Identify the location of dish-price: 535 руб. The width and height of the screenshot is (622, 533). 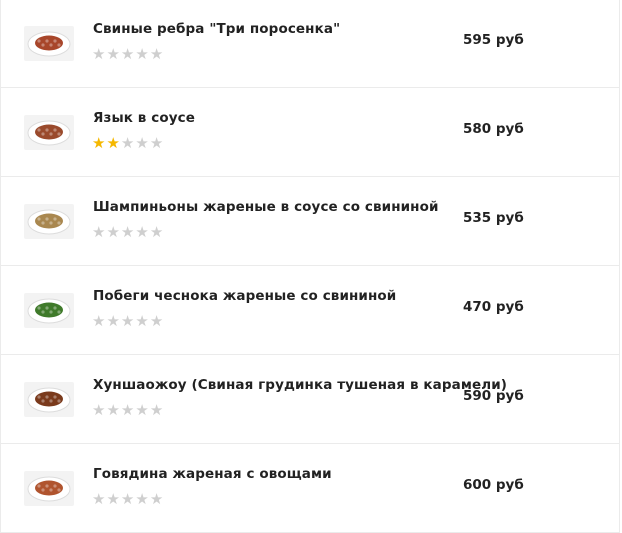
(493, 218).